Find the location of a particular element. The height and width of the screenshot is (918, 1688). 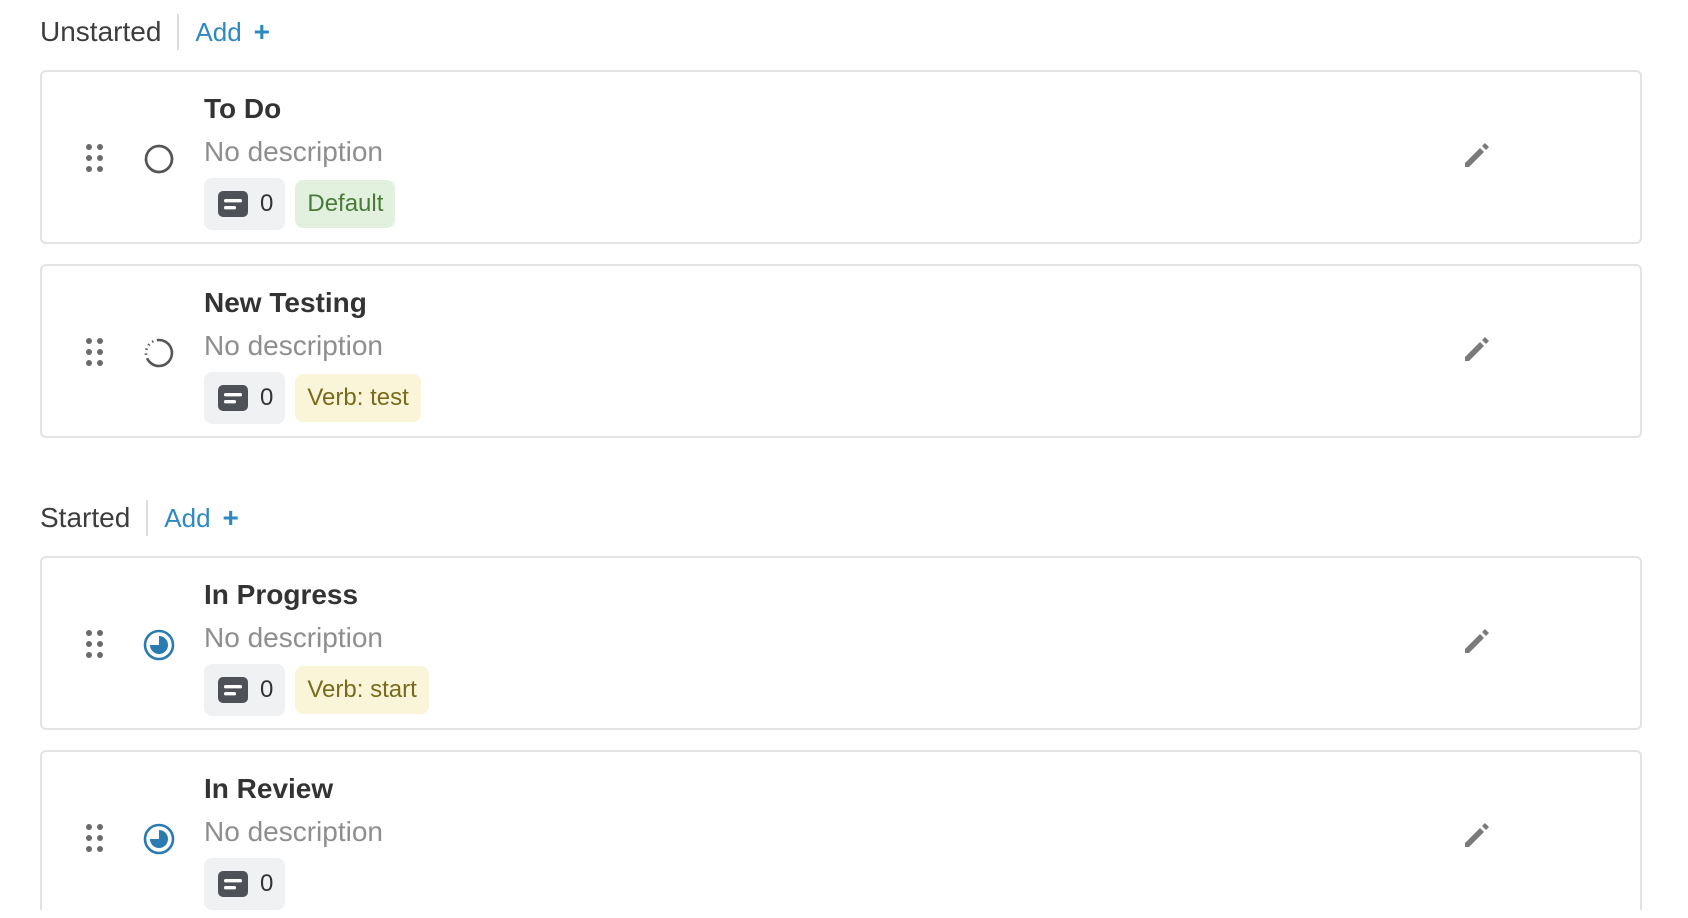

verb-badge: Verb: test is located at coordinates (358, 398).